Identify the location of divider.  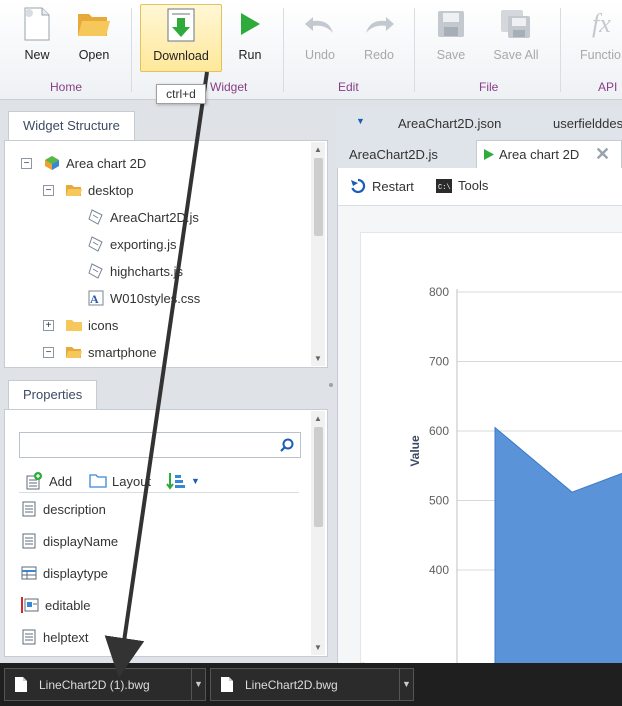
(159, 492).